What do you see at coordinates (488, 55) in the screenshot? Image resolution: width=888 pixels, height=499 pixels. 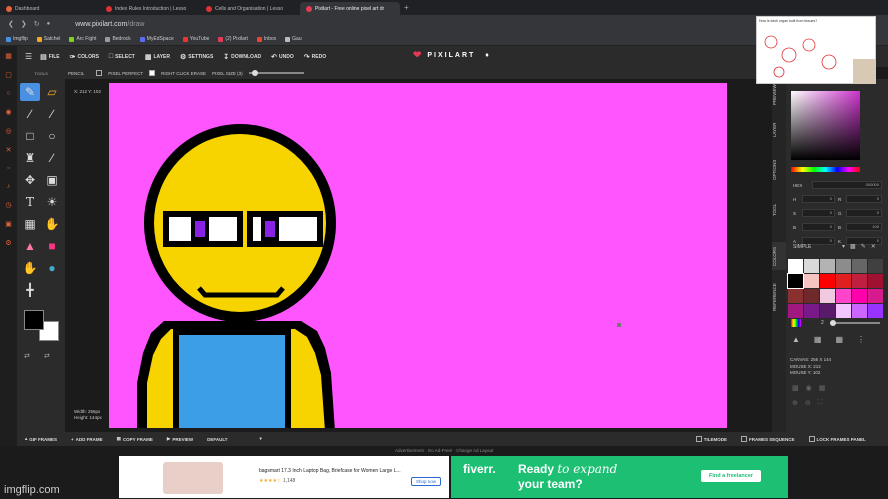 I see `bell-icon: ♦` at bounding box center [488, 55].